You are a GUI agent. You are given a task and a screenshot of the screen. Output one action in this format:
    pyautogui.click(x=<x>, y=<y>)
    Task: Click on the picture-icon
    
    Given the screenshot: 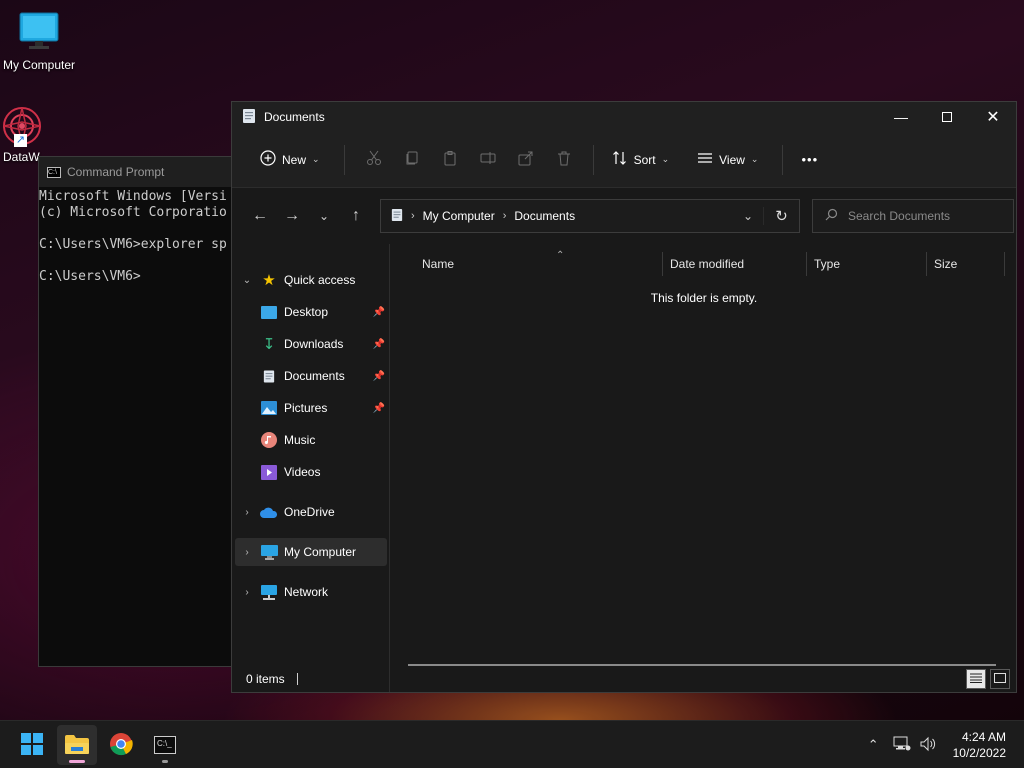 What is the action you would take?
    pyautogui.click(x=269, y=408)
    